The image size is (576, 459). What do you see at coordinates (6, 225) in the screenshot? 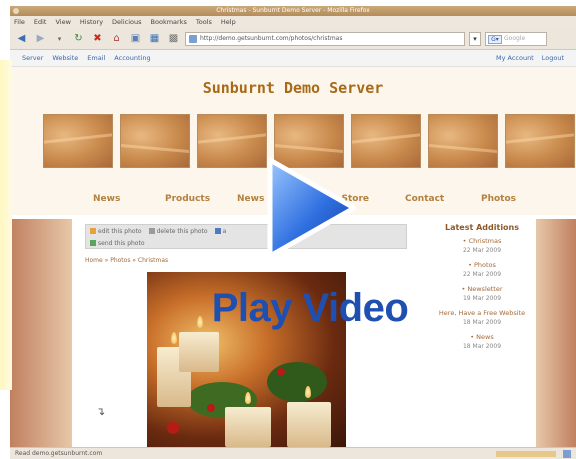
I see `background-strip` at bounding box center [6, 225].